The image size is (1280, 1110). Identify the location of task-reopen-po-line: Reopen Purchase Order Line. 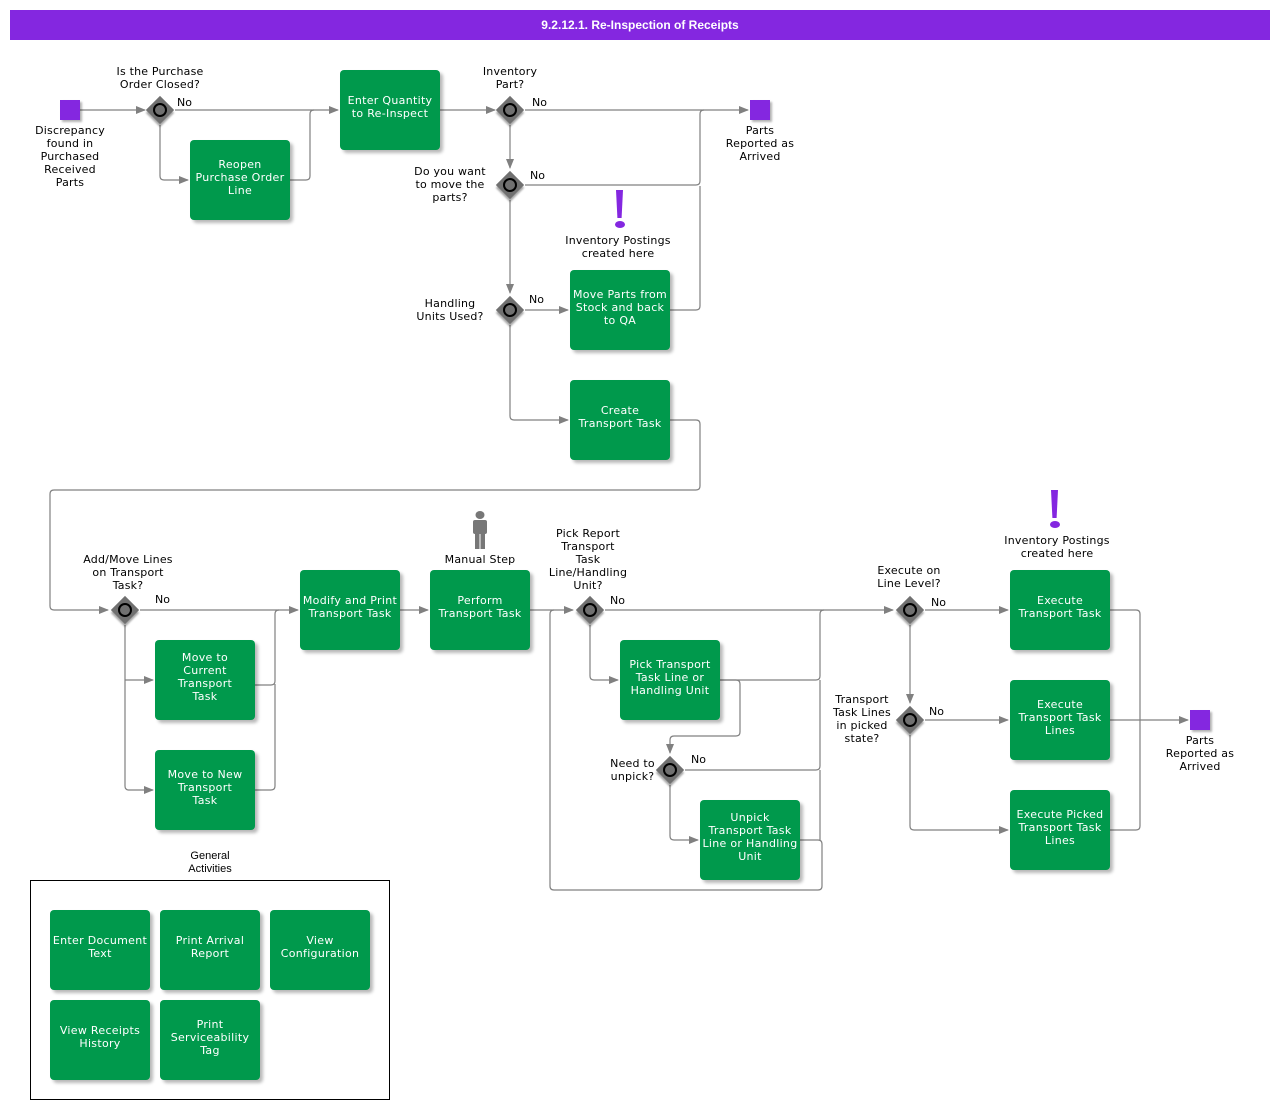
(240, 180).